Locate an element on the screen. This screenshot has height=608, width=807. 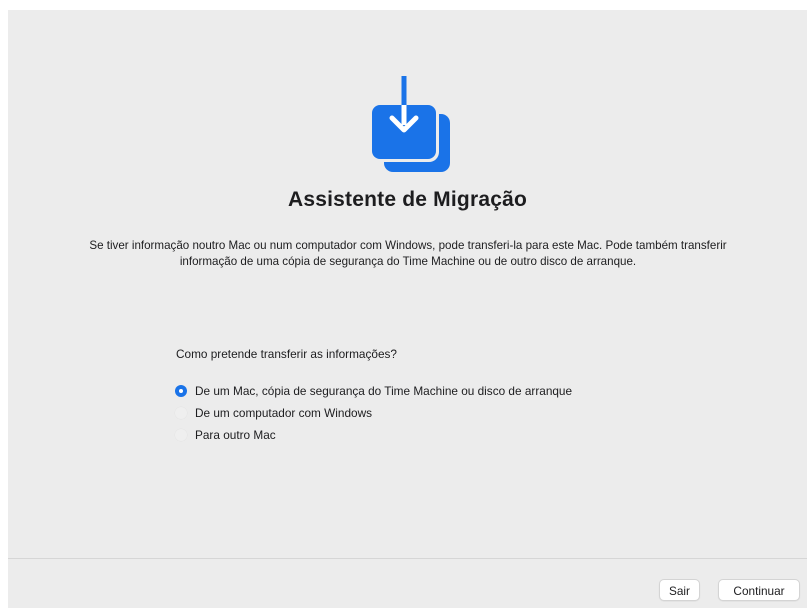
page-title: Assistente de Migração is located at coordinates (407, 199).